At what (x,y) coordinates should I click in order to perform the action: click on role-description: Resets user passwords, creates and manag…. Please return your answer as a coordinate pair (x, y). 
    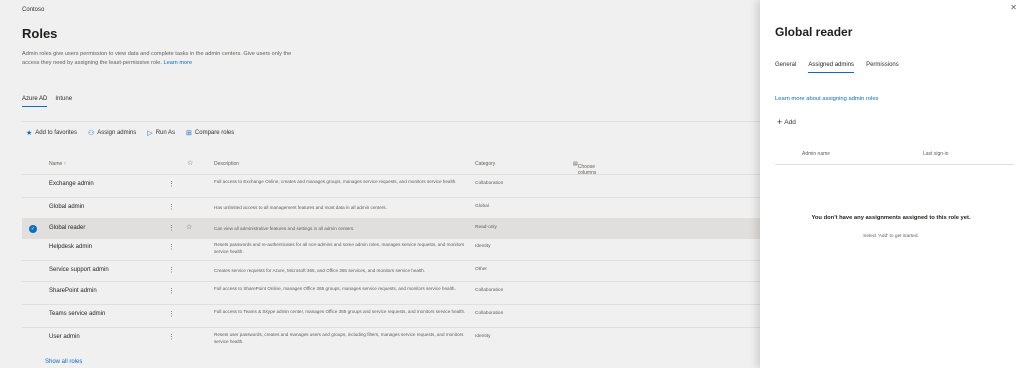
    Looking at the image, I should click on (339, 338).